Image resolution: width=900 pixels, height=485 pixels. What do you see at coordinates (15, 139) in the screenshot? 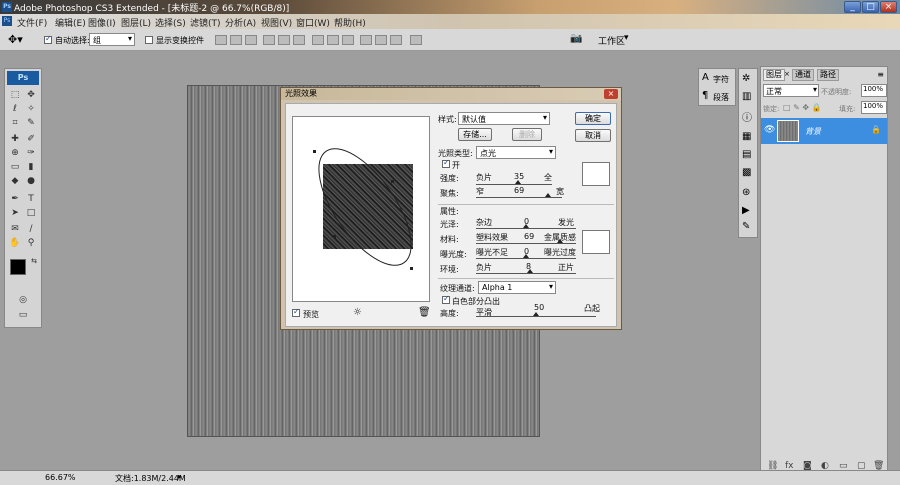
I see `healing-brush-icon: ✚` at bounding box center [15, 139].